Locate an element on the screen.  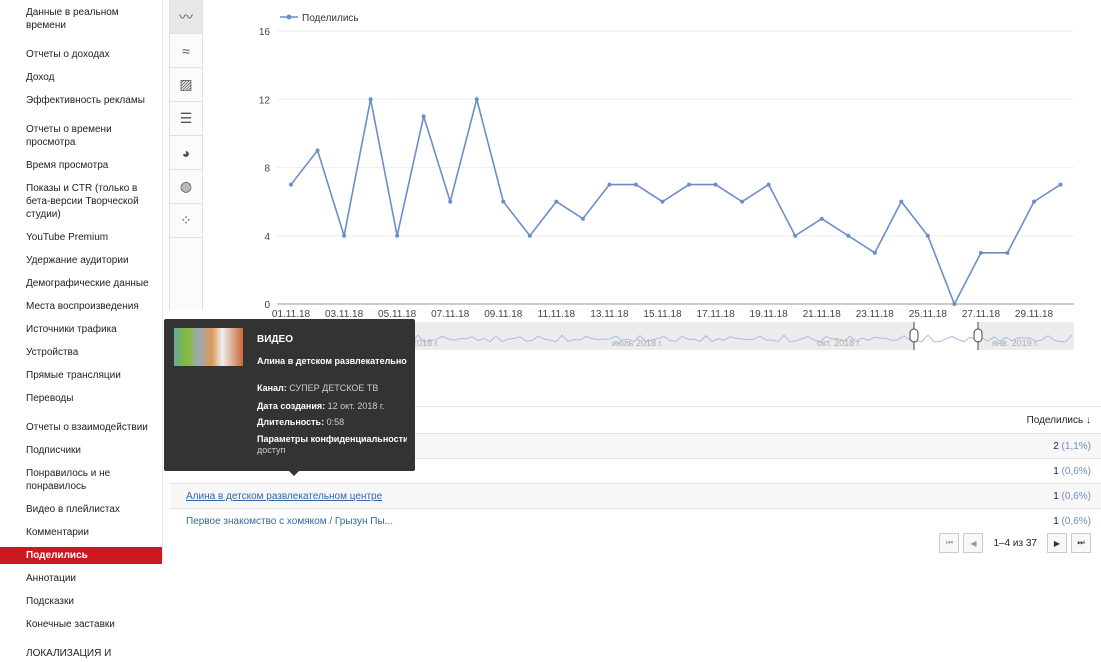
first-page-button: ⏮ is located at coordinates (949, 543).